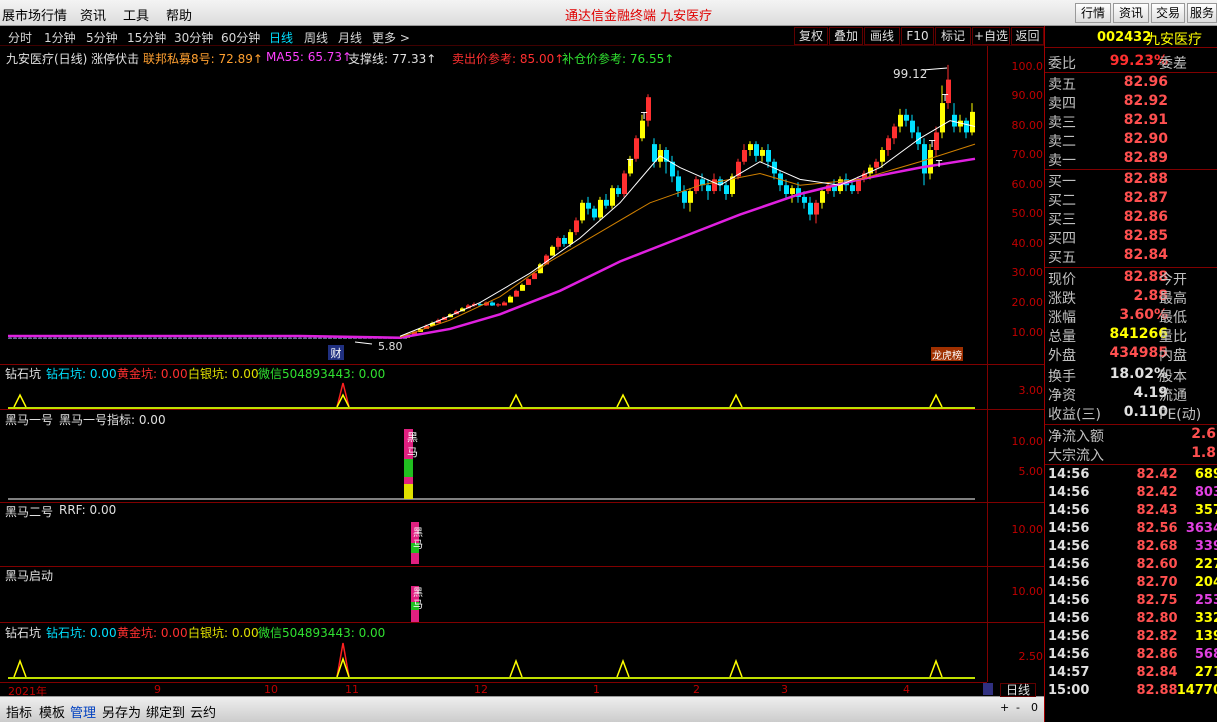 The height and width of the screenshot is (722, 1217). What do you see at coordinates (350, 37) in the screenshot?
I see `period-monthly: 月线` at bounding box center [350, 37].